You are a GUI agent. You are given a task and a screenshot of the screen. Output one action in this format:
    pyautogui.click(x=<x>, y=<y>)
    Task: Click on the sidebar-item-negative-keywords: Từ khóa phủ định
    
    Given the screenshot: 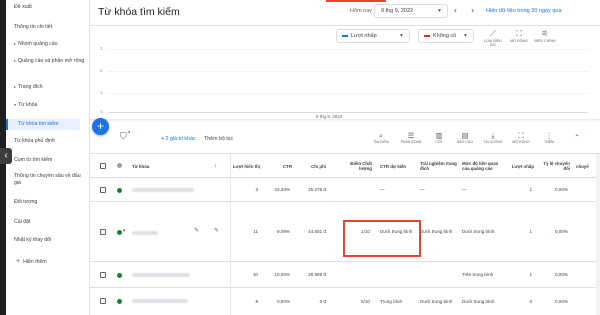 What is the action you would take?
    pyautogui.click(x=51, y=141)
    